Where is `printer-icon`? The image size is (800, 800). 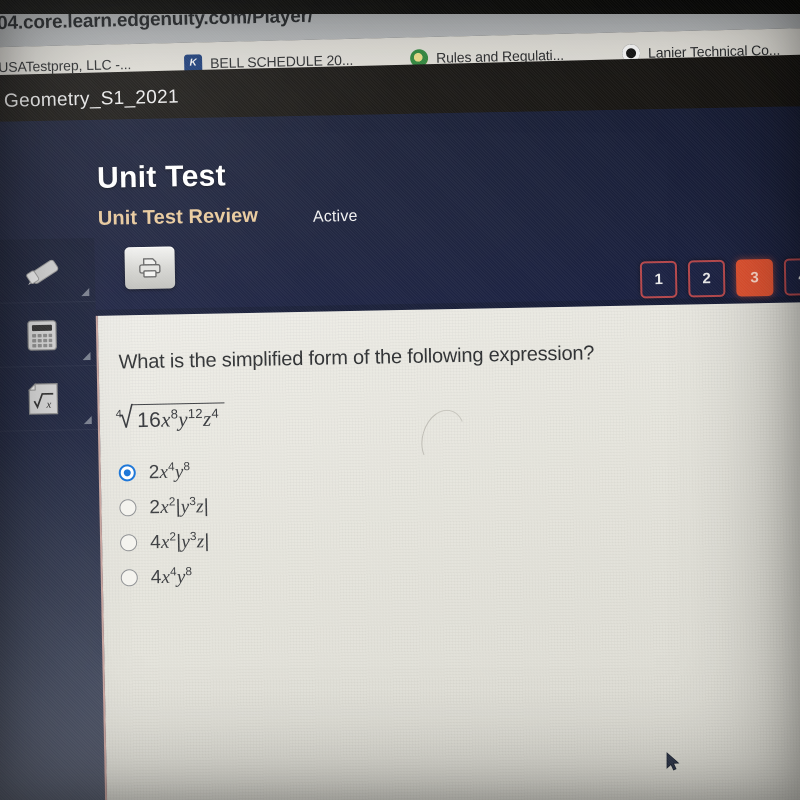 printer-icon is located at coordinates (150, 268).